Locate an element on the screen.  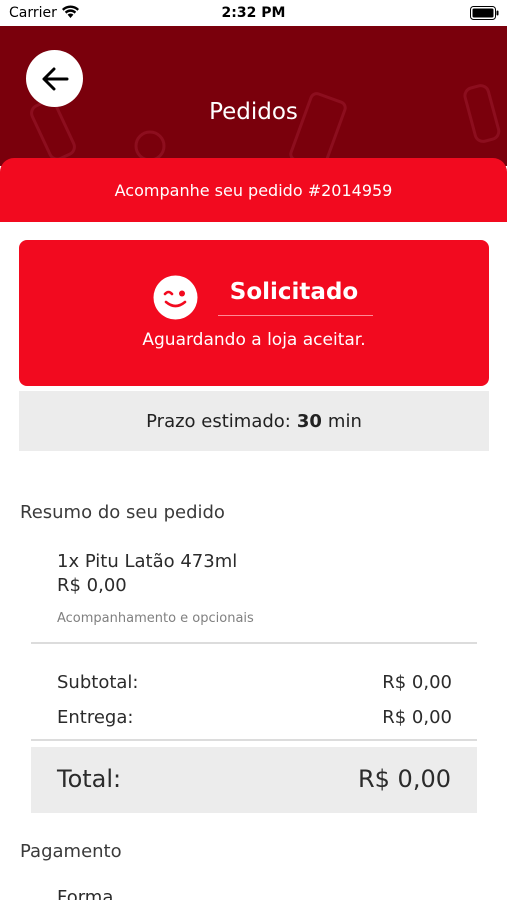
order-tracking-banner: Acompanhe seu pedido #2014959 is located at coordinates (253, 190).